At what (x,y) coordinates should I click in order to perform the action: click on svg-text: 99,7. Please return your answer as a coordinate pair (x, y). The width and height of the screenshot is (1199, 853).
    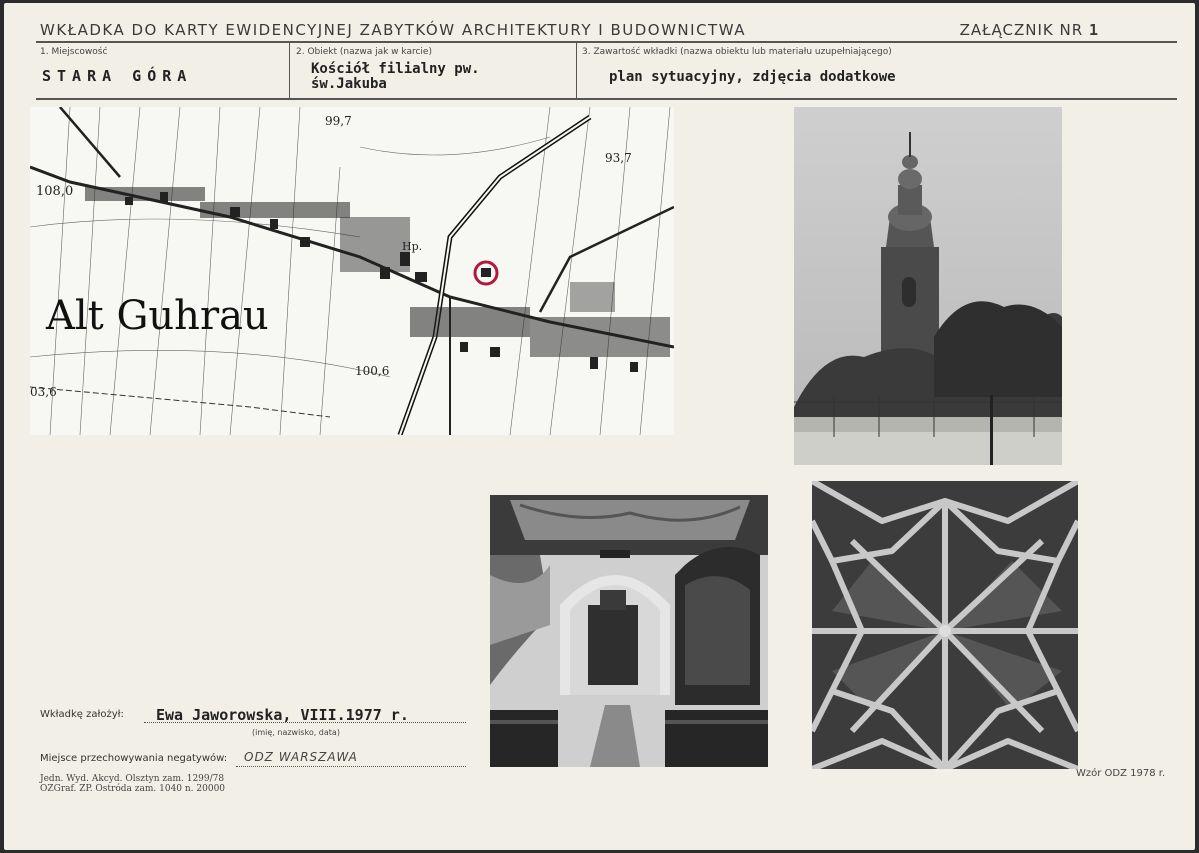
    Looking at the image, I should click on (338, 121).